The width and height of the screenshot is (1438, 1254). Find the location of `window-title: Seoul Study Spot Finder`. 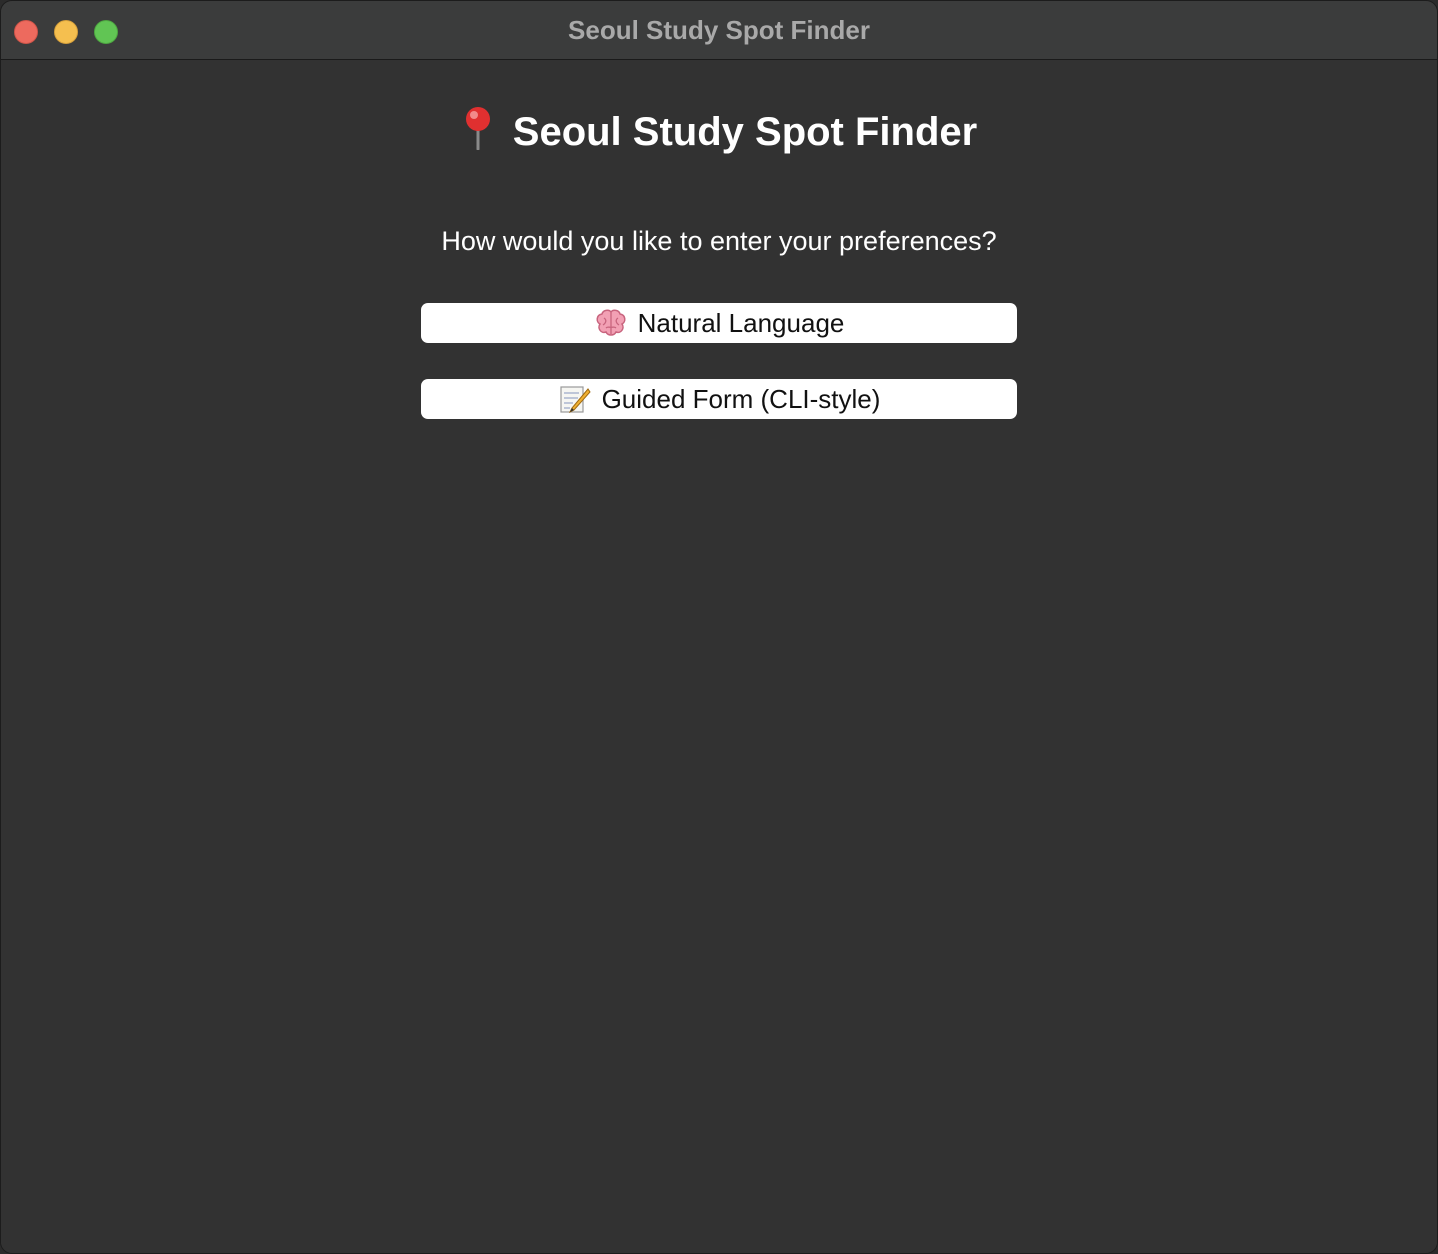

window-title: Seoul Study Spot Finder is located at coordinates (719, 30).